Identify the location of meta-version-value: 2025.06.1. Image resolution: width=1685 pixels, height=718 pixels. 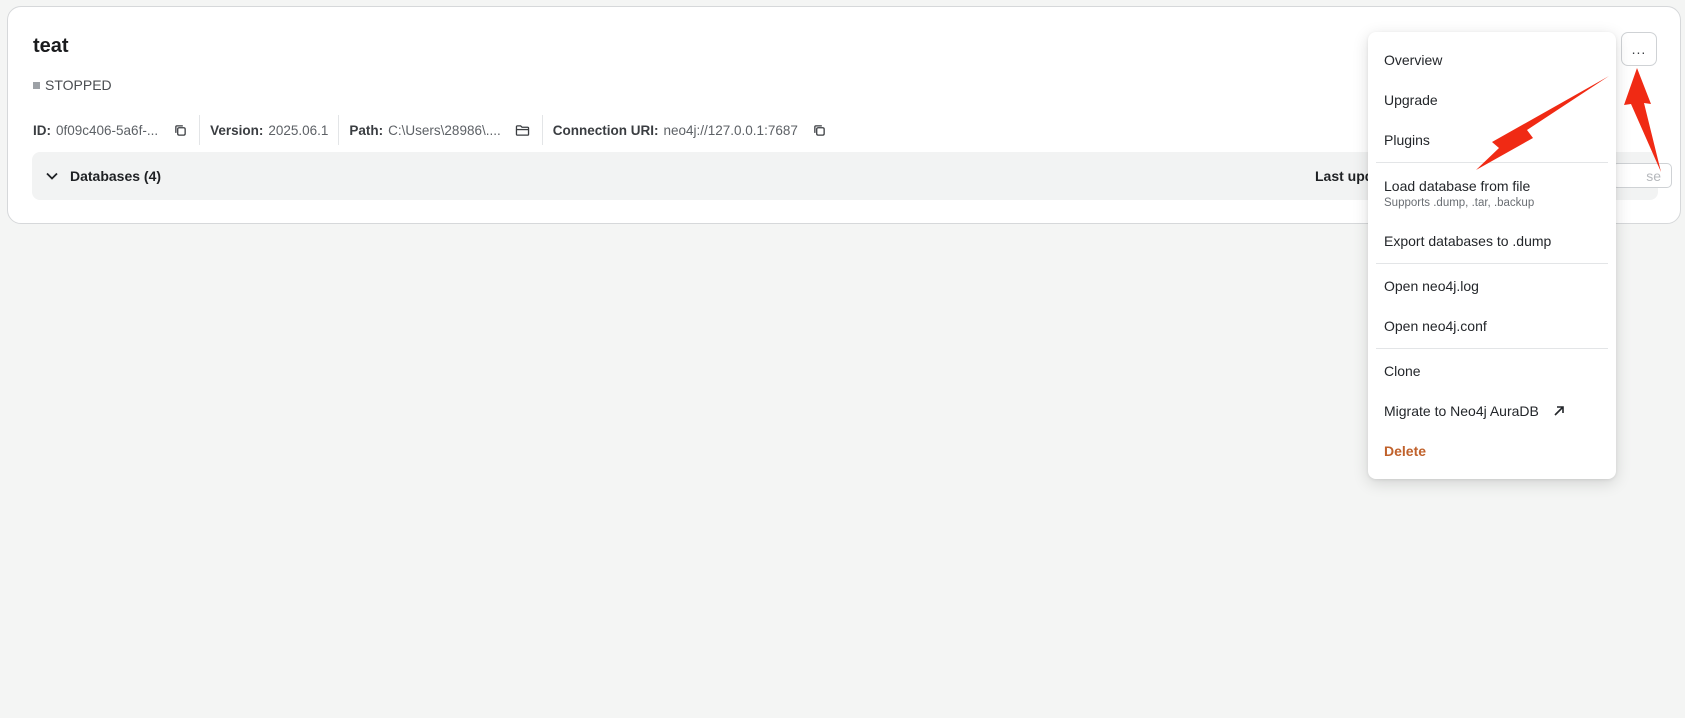
(298, 130).